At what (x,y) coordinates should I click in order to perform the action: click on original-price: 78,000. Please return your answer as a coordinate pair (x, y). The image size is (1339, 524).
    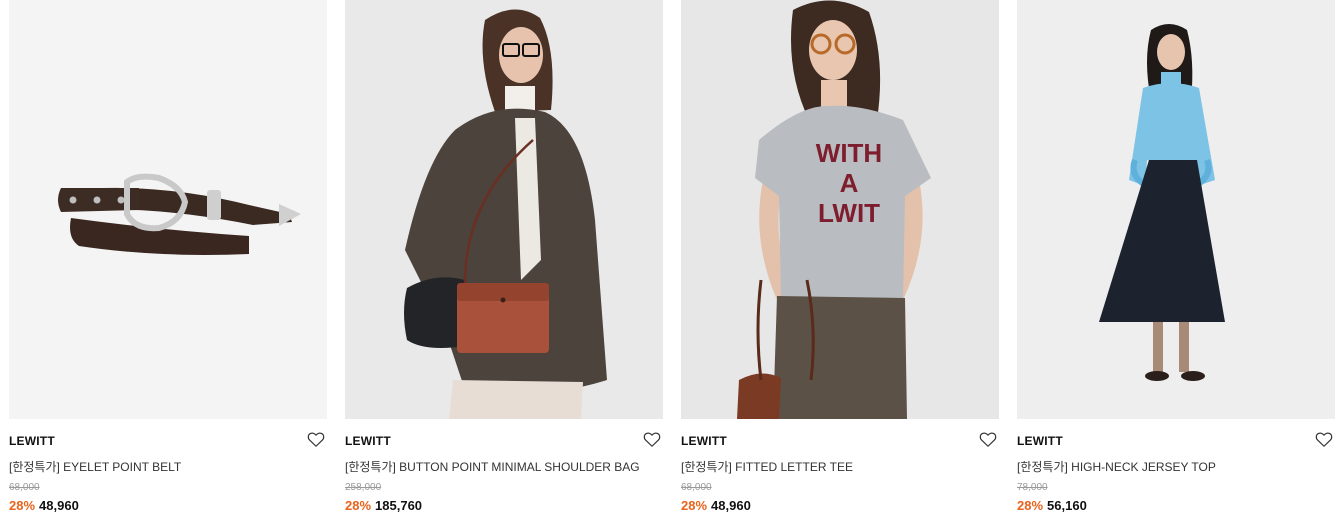
    Looking at the image, I should click on (1032, 487).